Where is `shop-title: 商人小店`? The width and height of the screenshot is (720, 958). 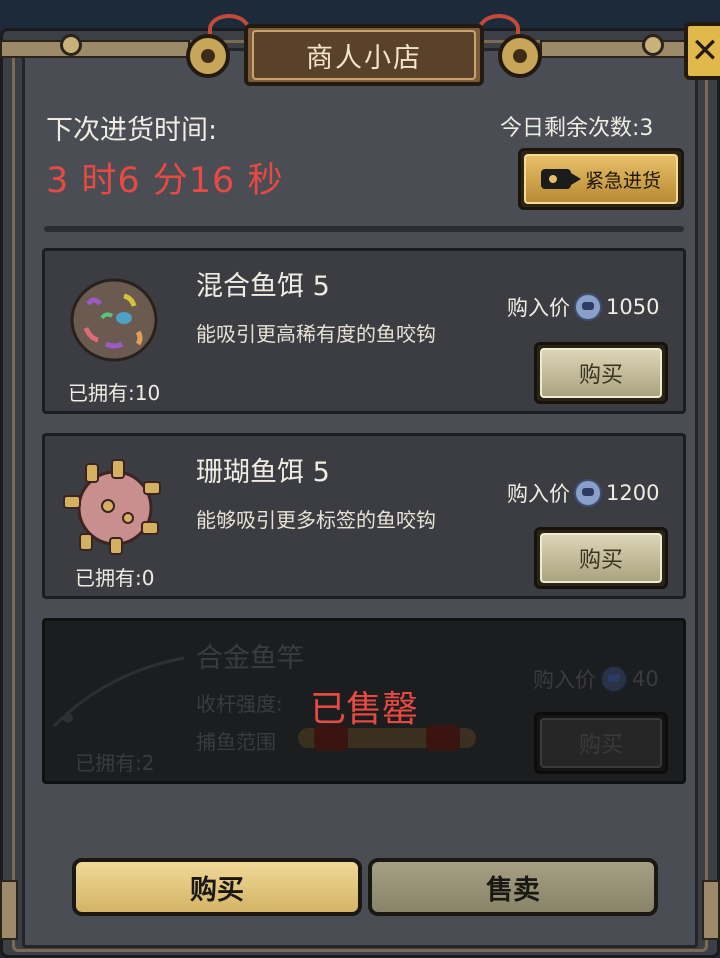
shop-title: 商人小店 is located at coordinates (364, 55).